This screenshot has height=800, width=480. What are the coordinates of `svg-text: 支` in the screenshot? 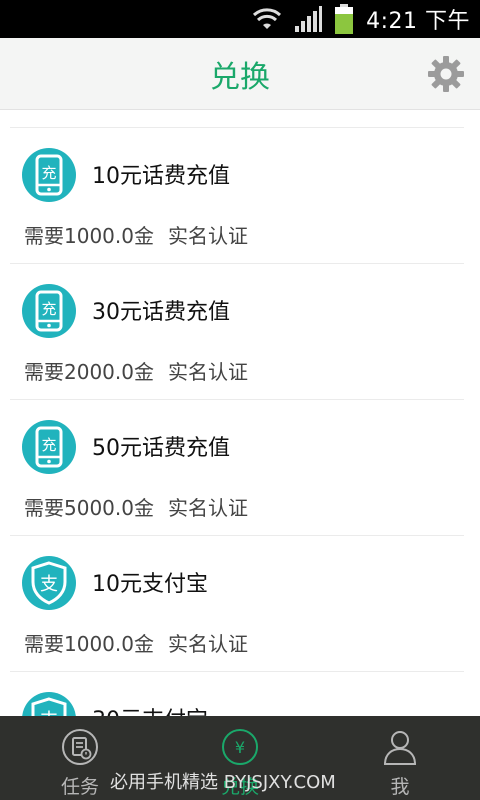 It's located at (49, 584).